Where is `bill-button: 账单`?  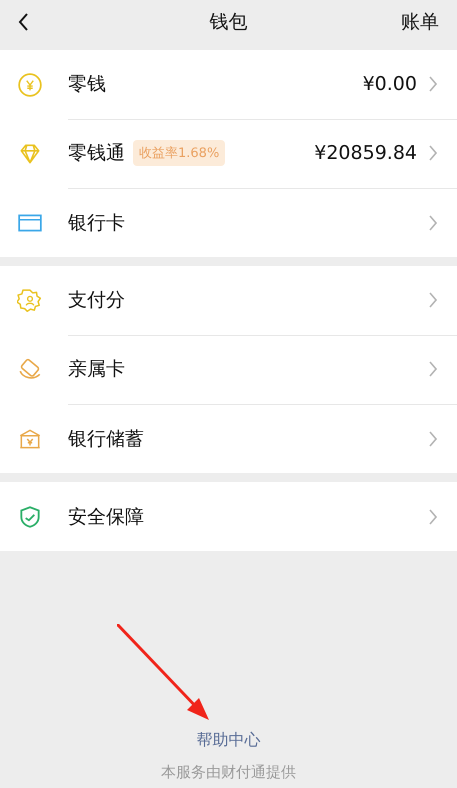
bill-button: 账单 is located at coordinates (420, 22).